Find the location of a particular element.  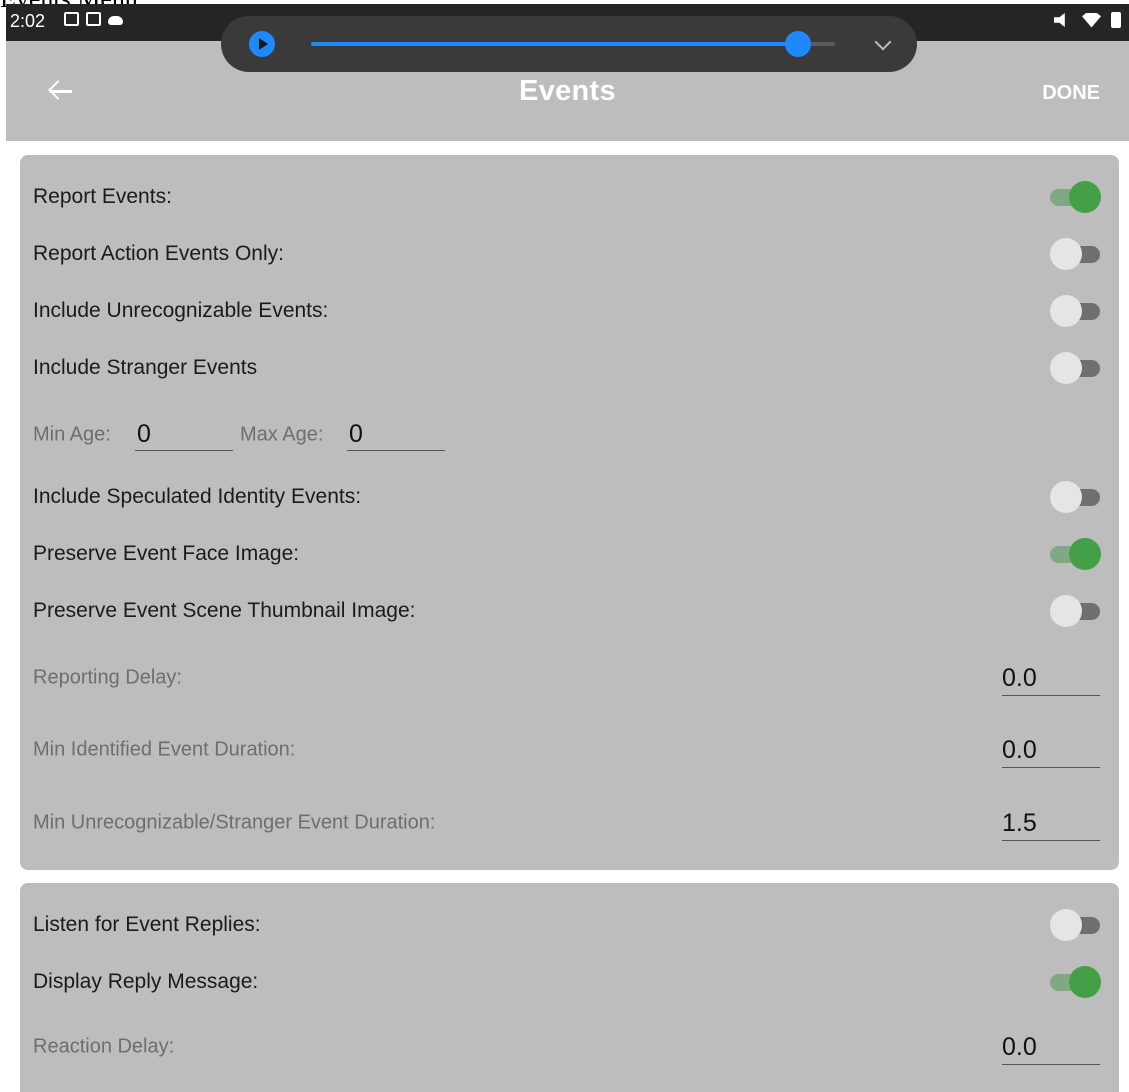

min-identified-duration-input: 0.0 is located at coordinates (1051, 750).